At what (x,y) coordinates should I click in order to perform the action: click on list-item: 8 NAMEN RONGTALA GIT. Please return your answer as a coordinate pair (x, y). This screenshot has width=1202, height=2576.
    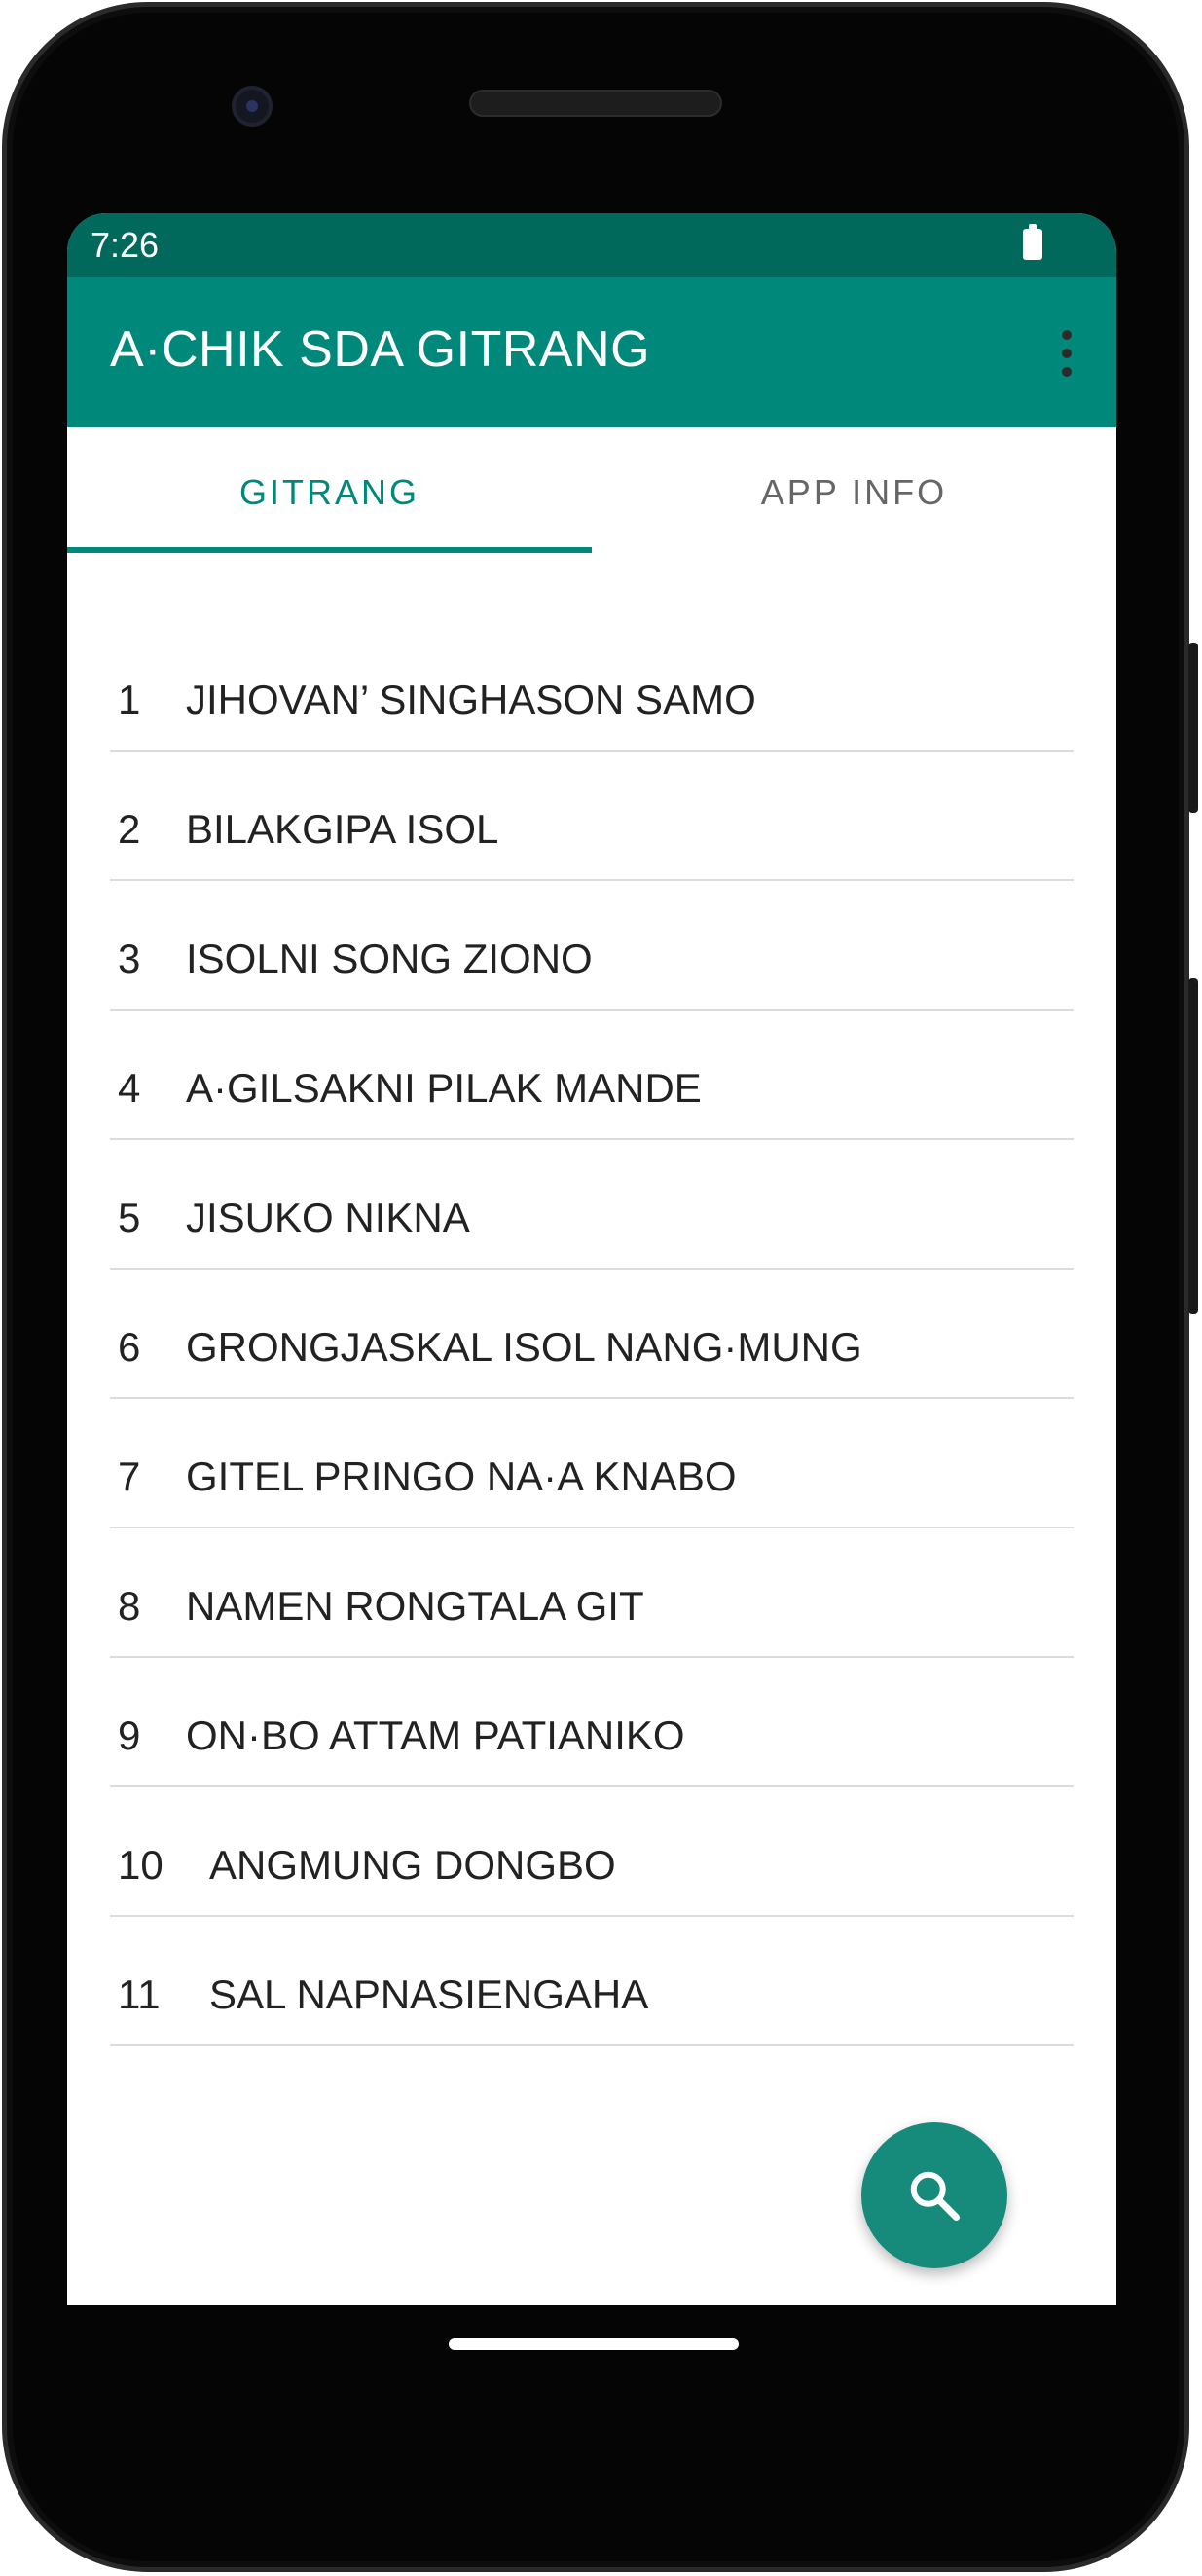
    Looking at the image, I should click on (592, 1593).